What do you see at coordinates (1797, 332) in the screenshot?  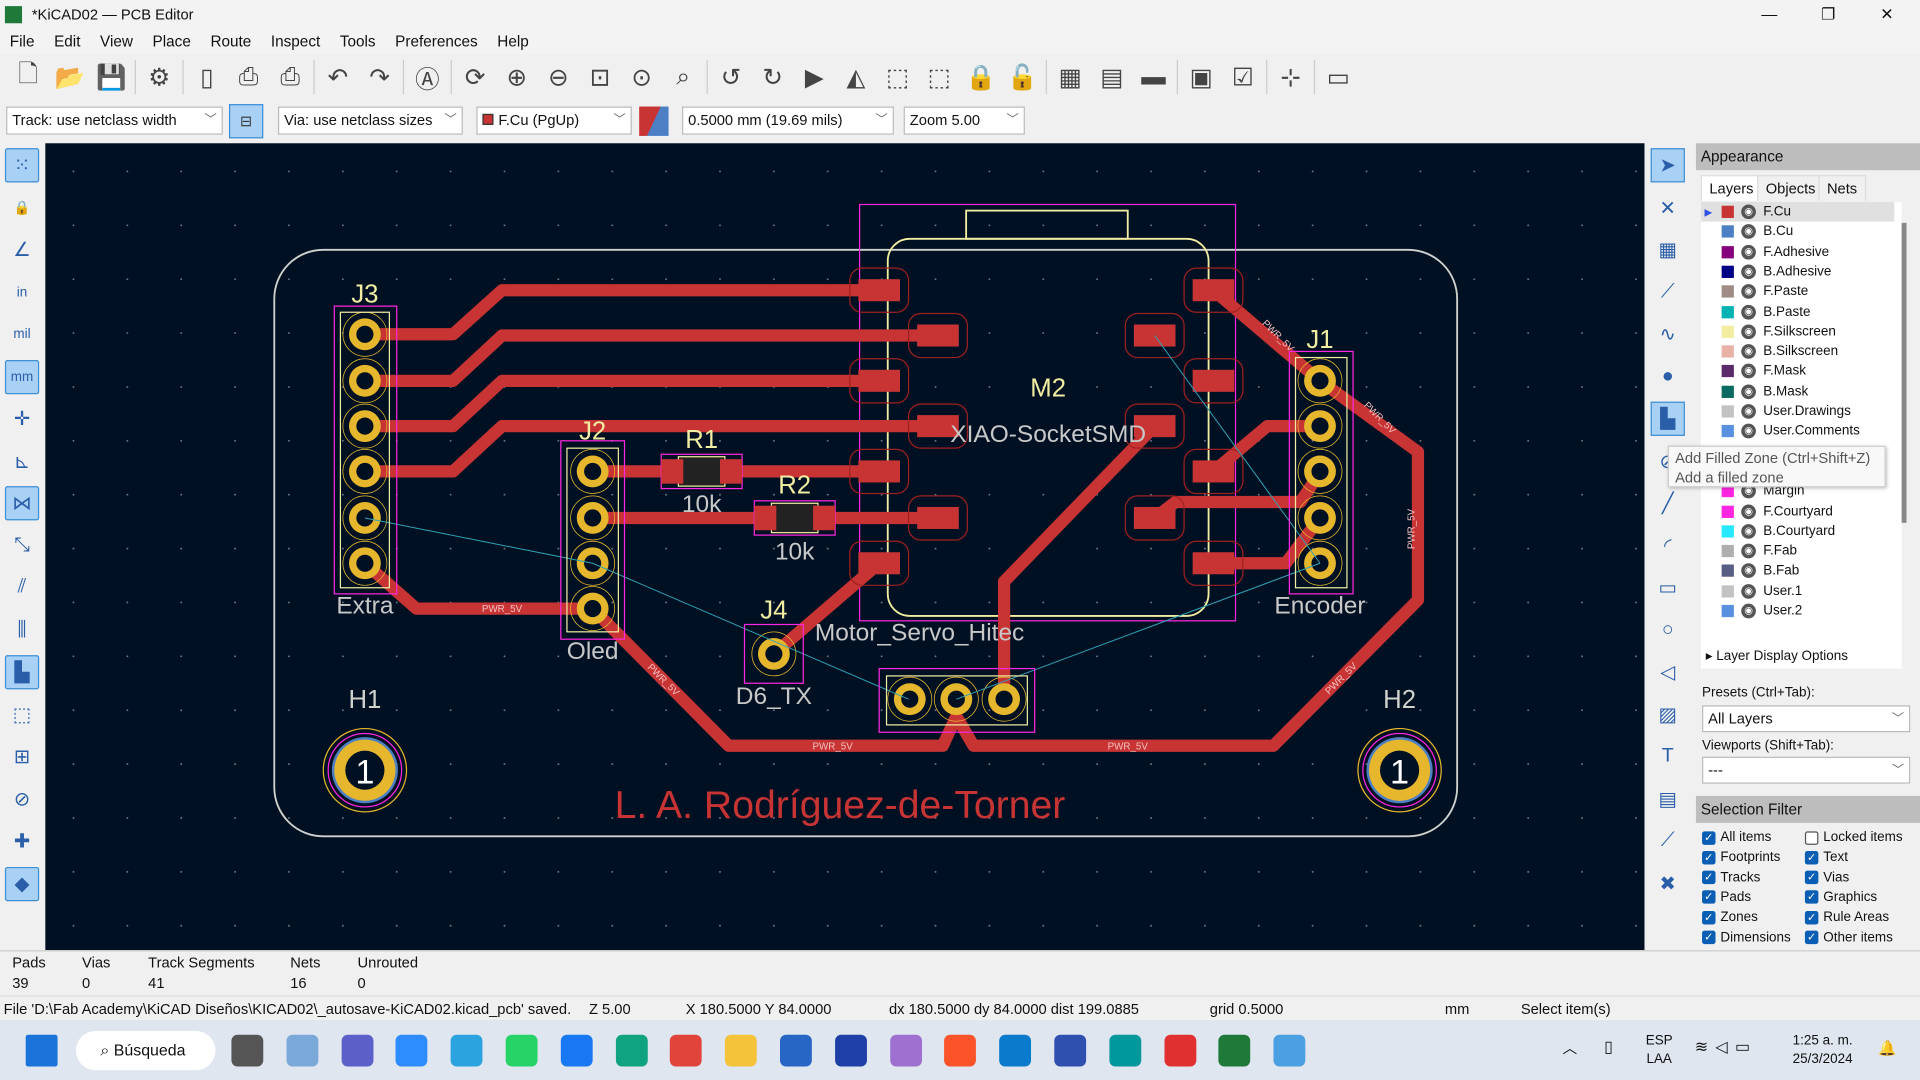 I see `layer-row-f-silkscreen: ◉ F.Silkscreen` at bounding box center [1797, 332].